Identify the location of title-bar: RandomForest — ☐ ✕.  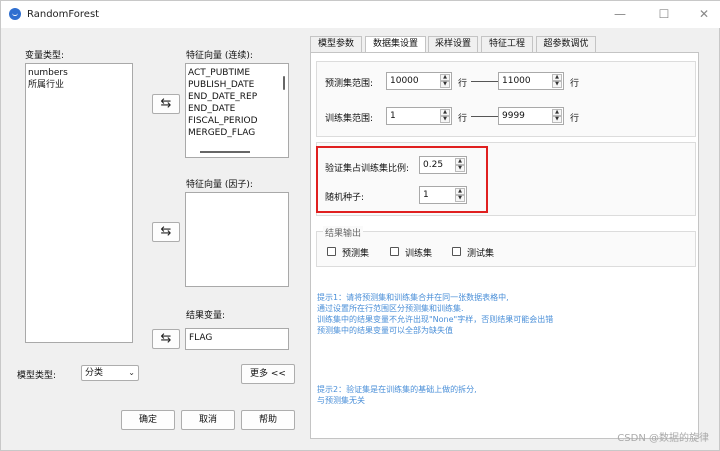
(360, 14).